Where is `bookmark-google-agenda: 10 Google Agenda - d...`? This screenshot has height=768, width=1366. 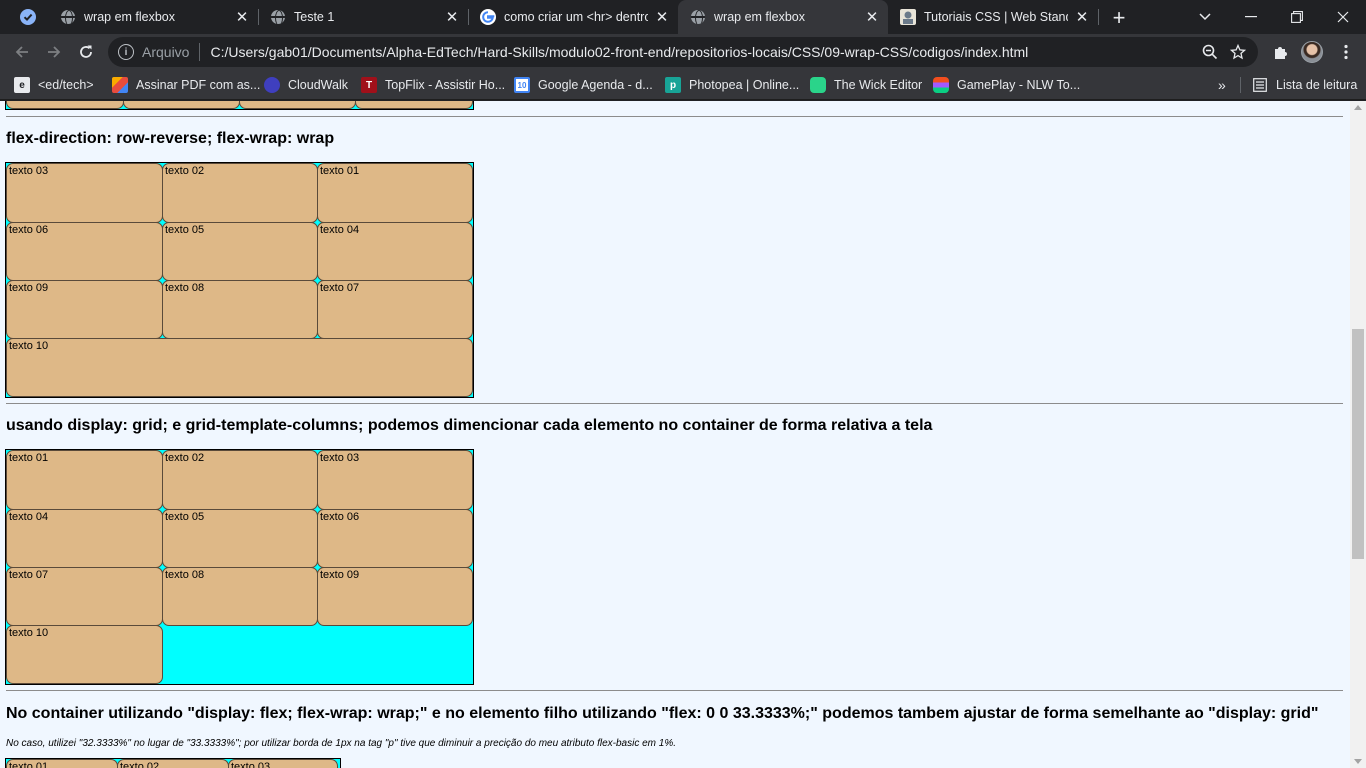 bookmark-google-agenda: 10 Google Agenda - d... is located at coordinates (583, 85).